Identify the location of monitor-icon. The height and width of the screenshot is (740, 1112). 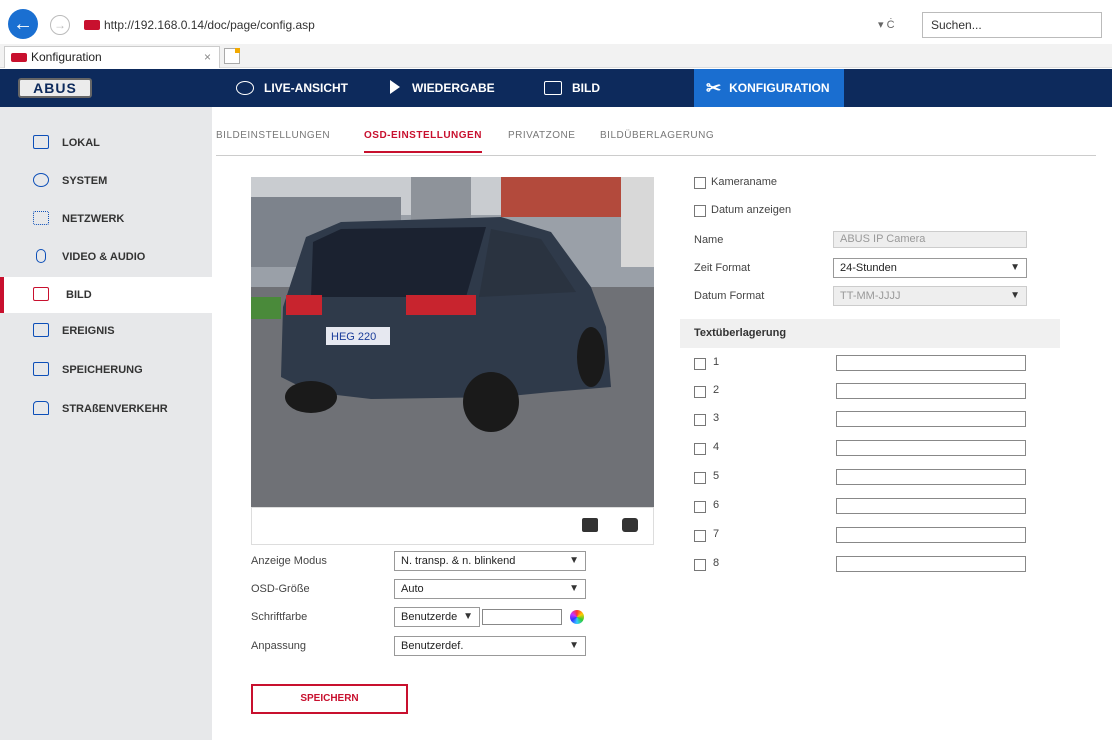
(41, 142).